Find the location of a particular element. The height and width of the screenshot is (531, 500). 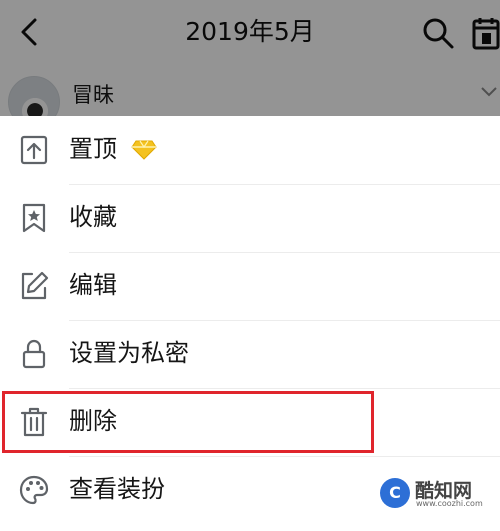

bookmark-star-icon is located at coordinates (34, 218).